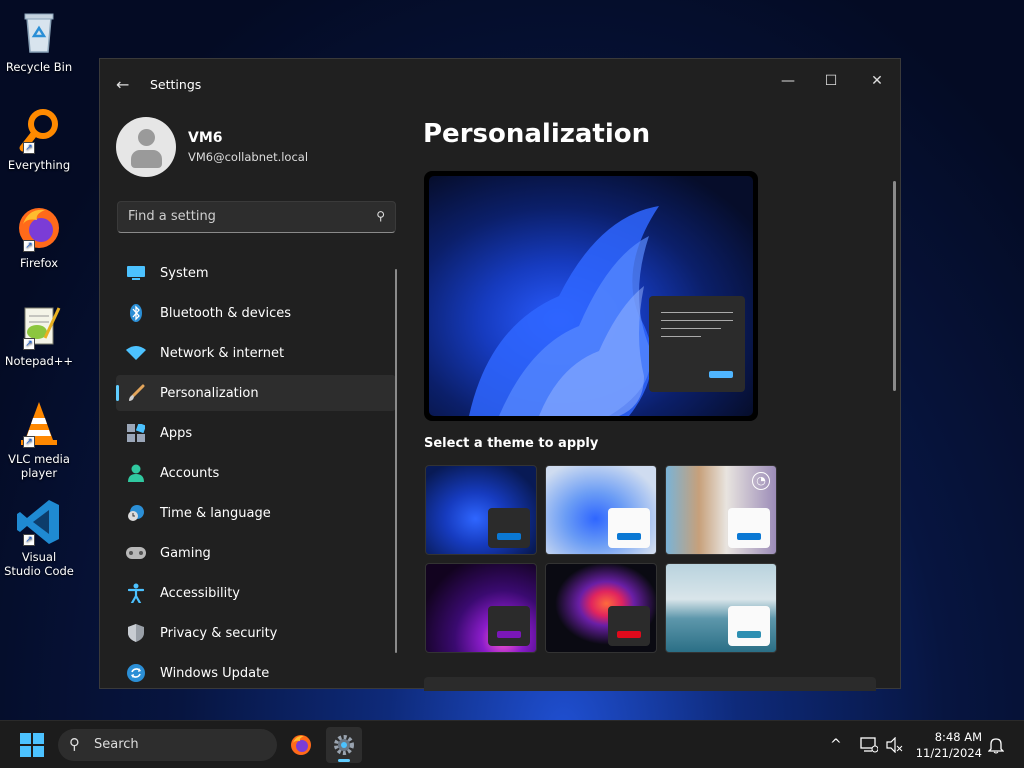 The image size is (1024, 768). I want to click on clock-date: 11/21/2024, so click(948, 753).